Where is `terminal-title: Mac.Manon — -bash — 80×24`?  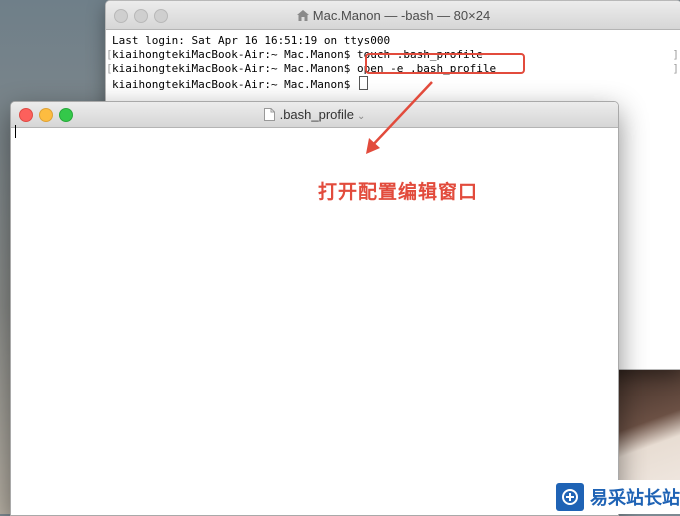
terminal-title: Mac.Manon — -bash — 80×24 is located at coordinates (393, 15).